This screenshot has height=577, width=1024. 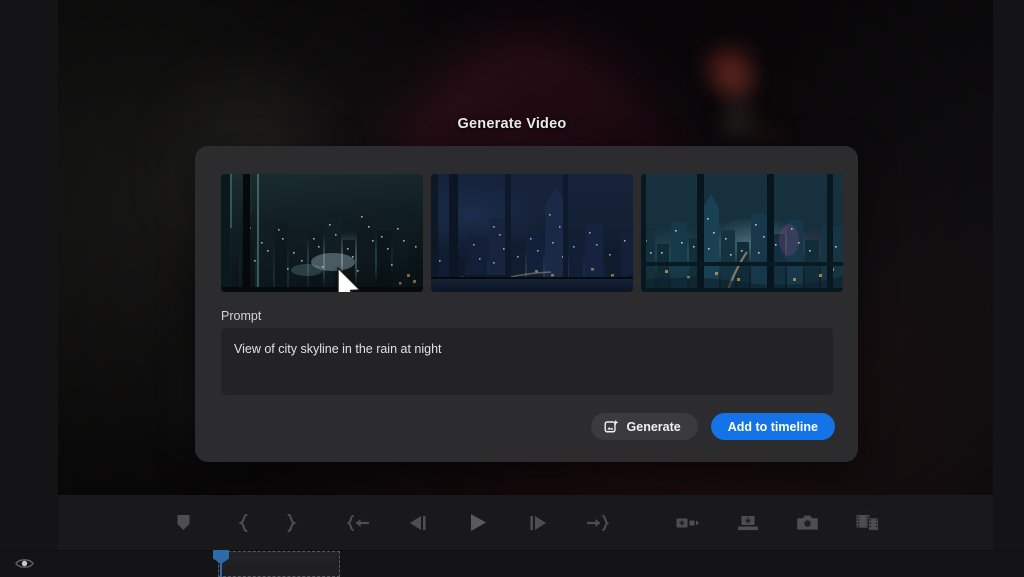 I want to click on place-on-top-icon, so click(x=747, y=522).